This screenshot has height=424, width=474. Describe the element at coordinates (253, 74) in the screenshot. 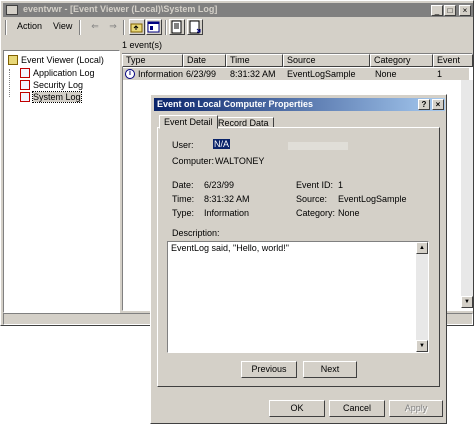

I see `cell-time: 8:31:32 AM` at that location.